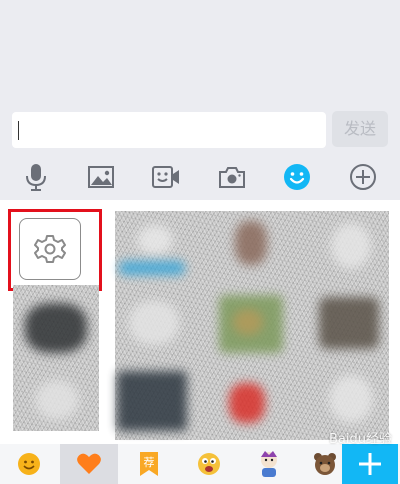  I want to click on settings-highlight-box, so click(55, 250).